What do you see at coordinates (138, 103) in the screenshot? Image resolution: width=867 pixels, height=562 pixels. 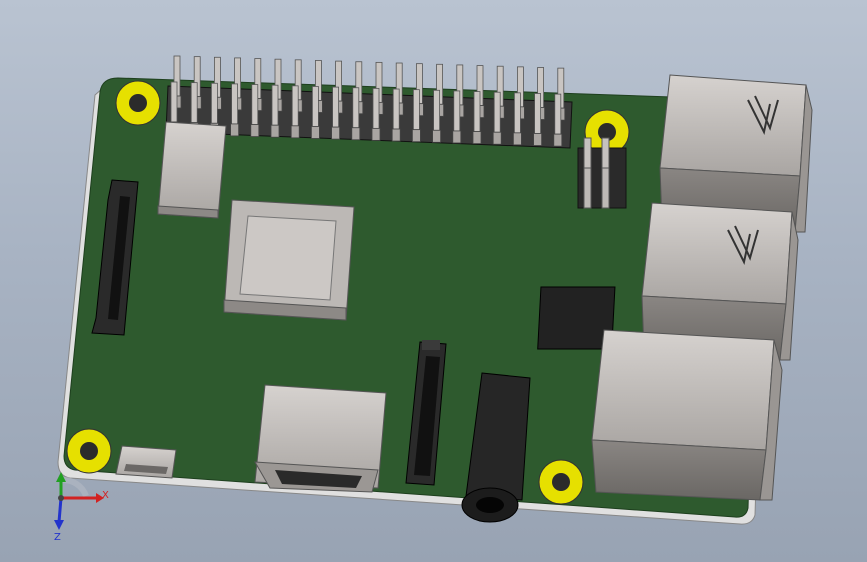 I see `mounting-hole-top-left` at bounding box center [138, 103].